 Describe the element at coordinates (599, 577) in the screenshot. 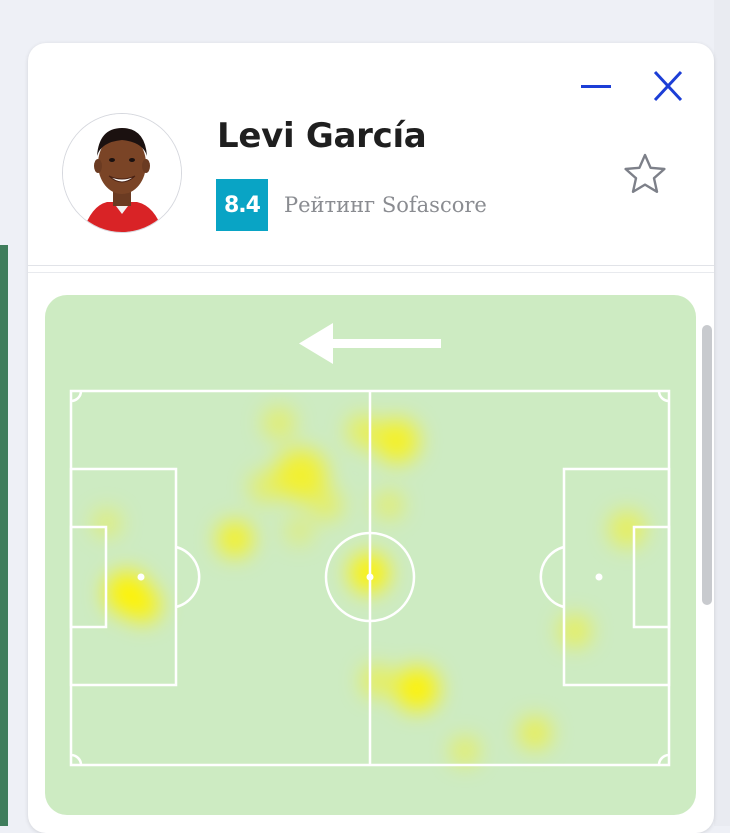

I see `right-penalty-spot` at that location.